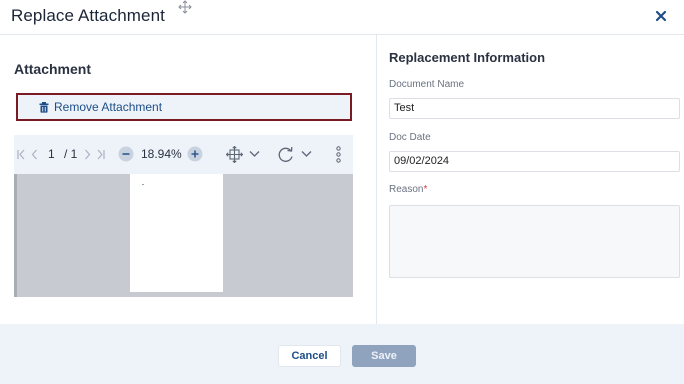 The height and width of the screenshot is (384, 684). What do you see at coordinates (338, 154) in the screenshot?
I see `more-options-icon` at bounding box center [338, 154].